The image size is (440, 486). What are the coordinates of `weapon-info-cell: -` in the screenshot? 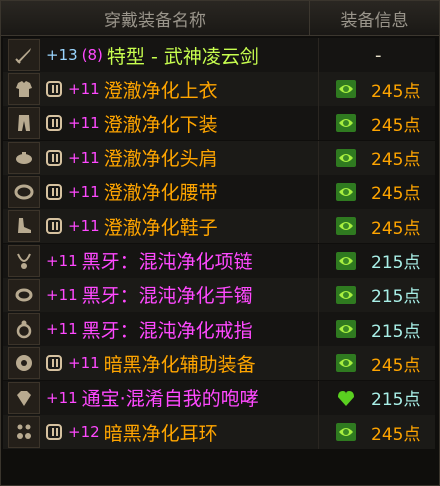 It's located at (377, 55).